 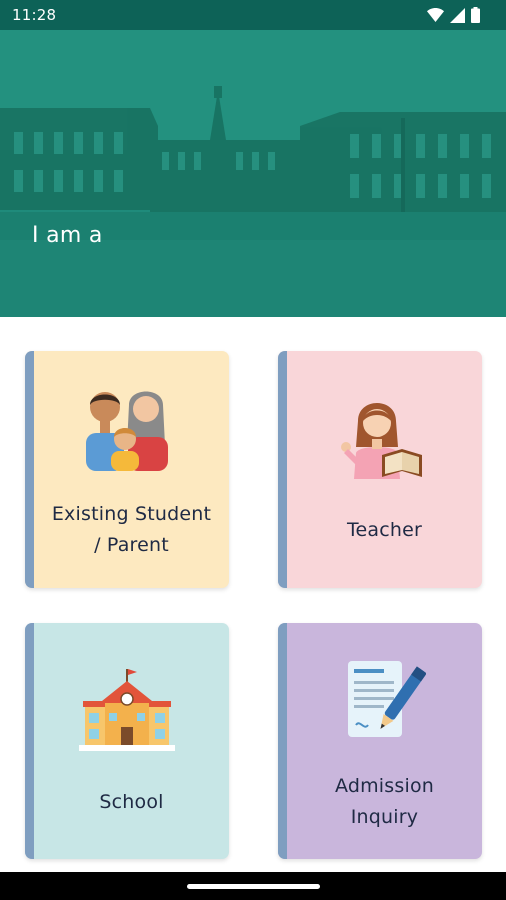 What do you see at coordinates (131, 514) in the screenshot?
I see `label-line-1: Existing Student` at bounding box center [131, 514].